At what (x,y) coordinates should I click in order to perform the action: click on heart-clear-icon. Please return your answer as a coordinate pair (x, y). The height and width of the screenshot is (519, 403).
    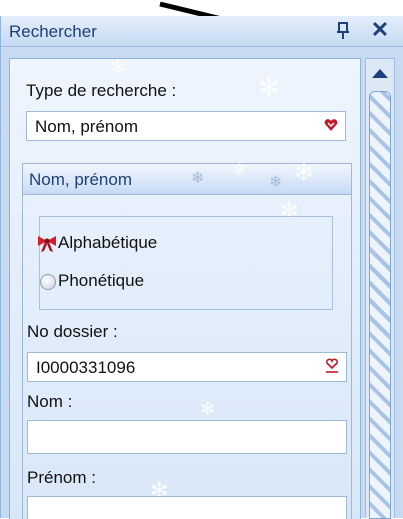
    Looking at the image, I should click on (332, 366).